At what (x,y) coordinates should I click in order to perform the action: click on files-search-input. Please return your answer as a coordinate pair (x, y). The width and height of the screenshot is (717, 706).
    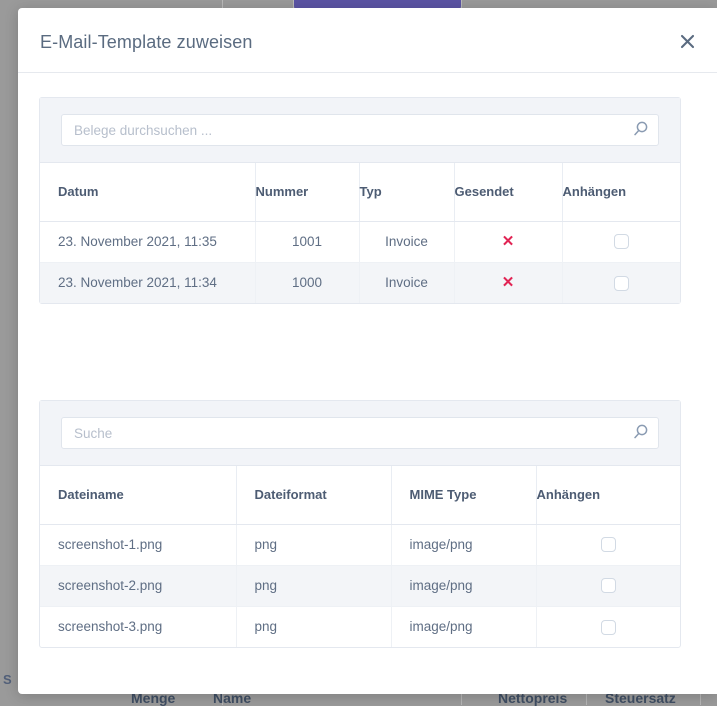
    Looking at the image, I should click on (360, 433).